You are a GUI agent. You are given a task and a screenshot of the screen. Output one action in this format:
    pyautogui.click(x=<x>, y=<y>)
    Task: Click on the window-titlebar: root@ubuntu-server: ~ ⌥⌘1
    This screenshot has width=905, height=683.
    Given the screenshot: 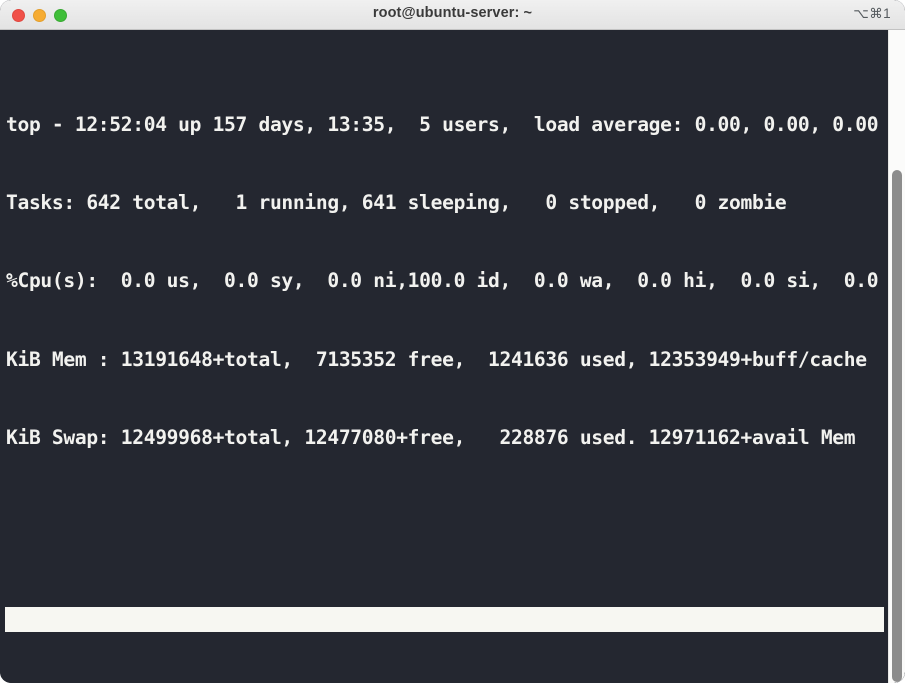 What is the action you would take?
    pyautogui.click(x=452, y=15)
    